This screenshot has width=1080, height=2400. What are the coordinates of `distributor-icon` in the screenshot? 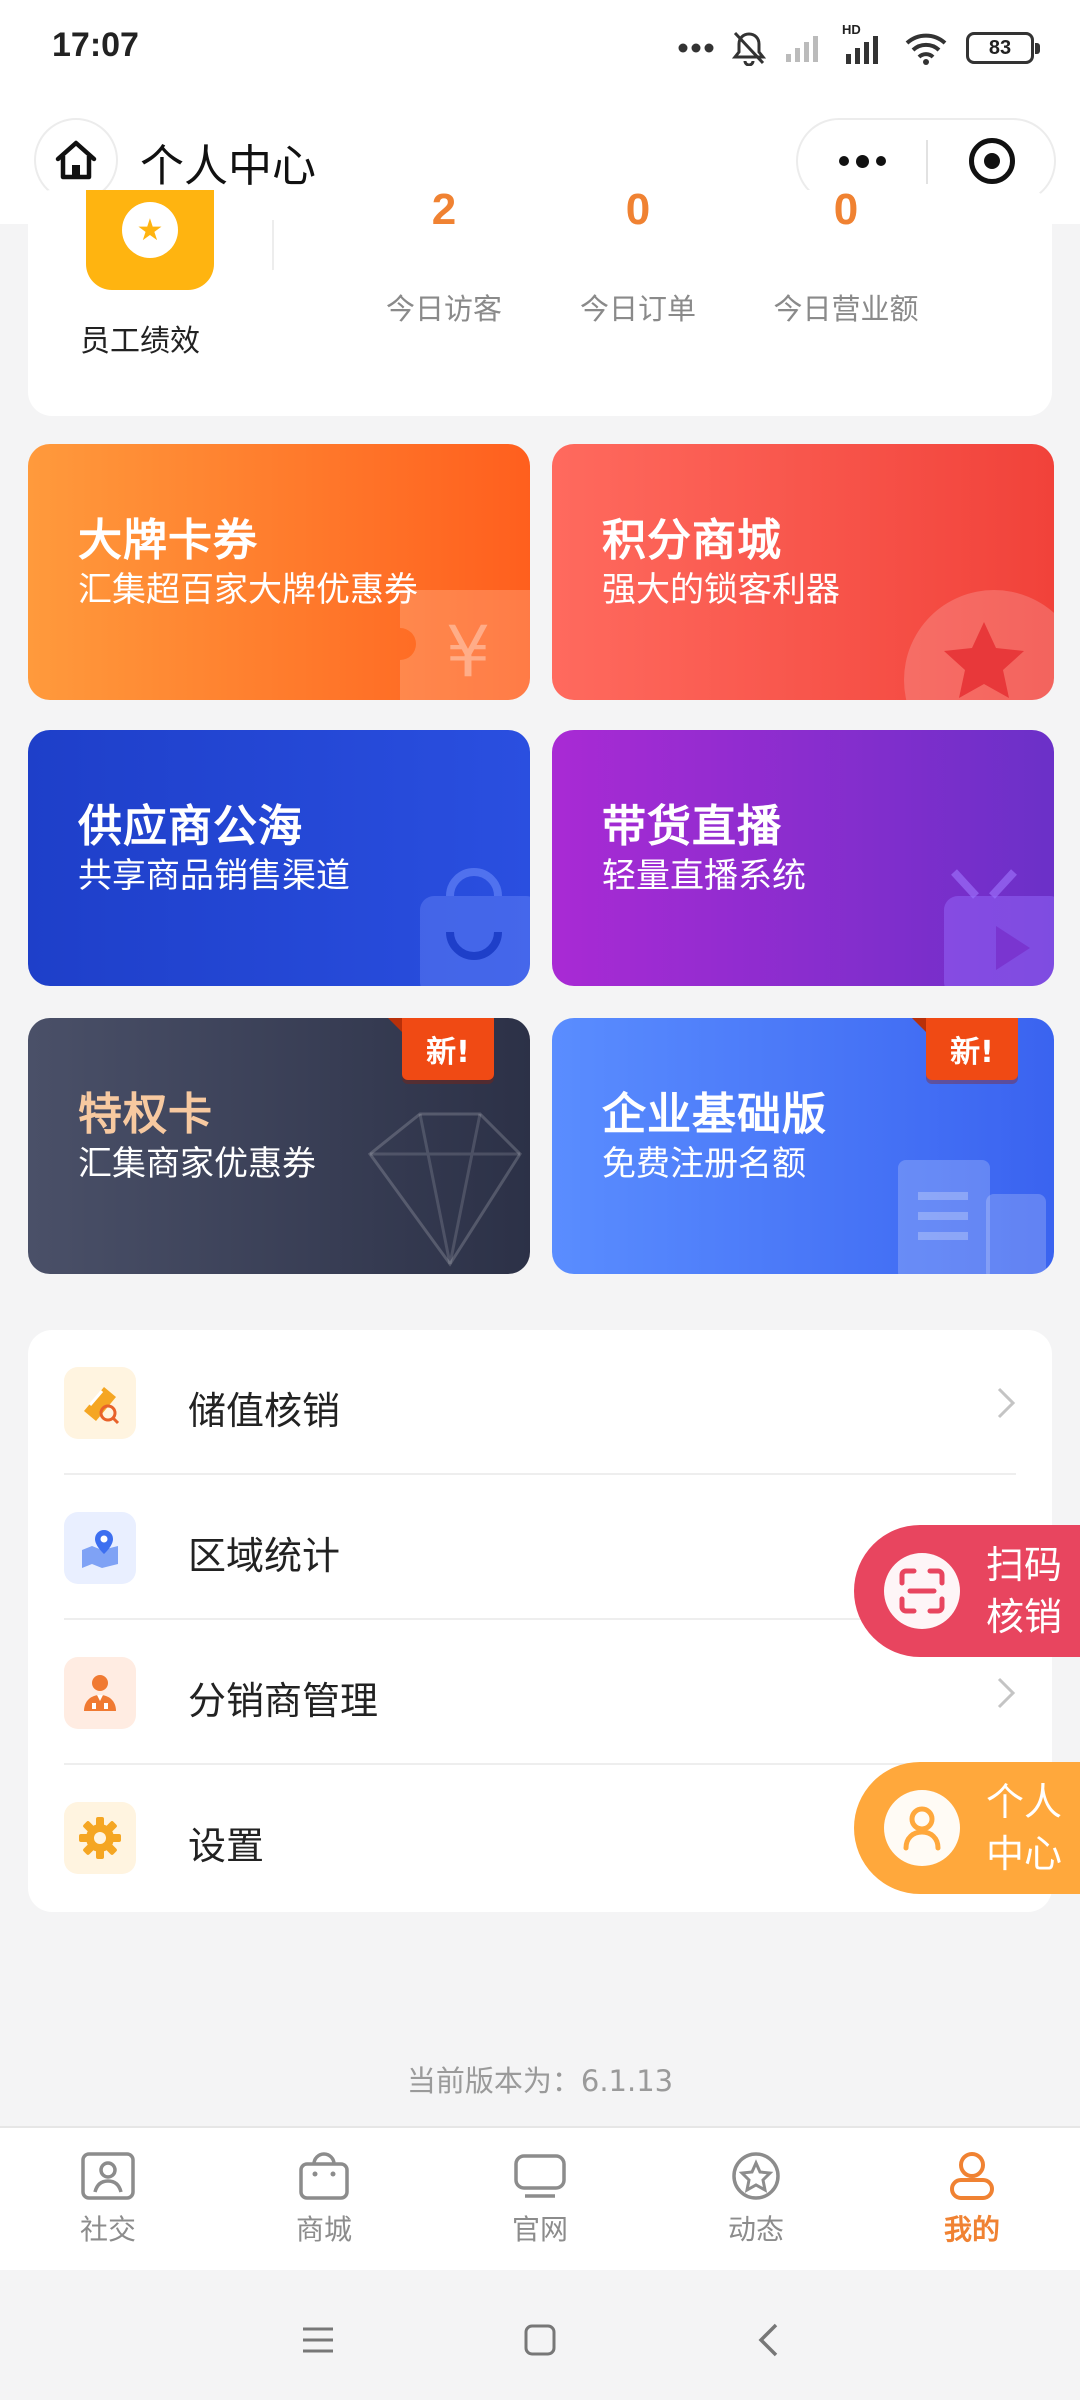 It's located at (100, 1693).